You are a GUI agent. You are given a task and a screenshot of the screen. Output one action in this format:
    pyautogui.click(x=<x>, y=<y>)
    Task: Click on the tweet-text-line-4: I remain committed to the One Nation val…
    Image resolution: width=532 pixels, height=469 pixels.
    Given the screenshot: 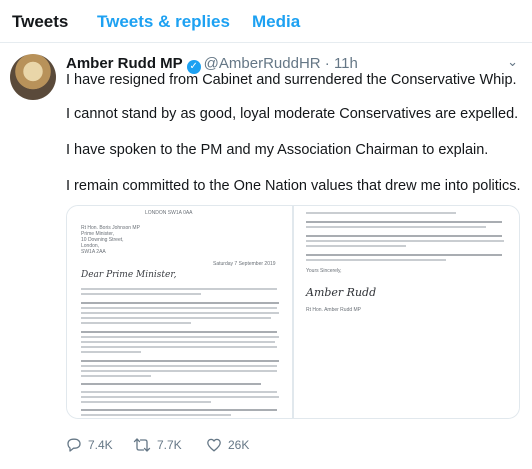 What is the action you would take?
    pyautogui.click(x=293, y=186)
    